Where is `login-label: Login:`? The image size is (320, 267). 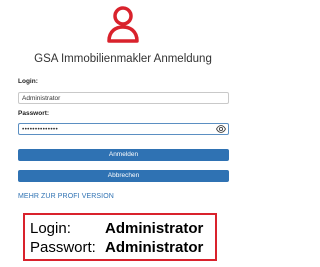 login-label: Login: is located at coordinates (28, 81).